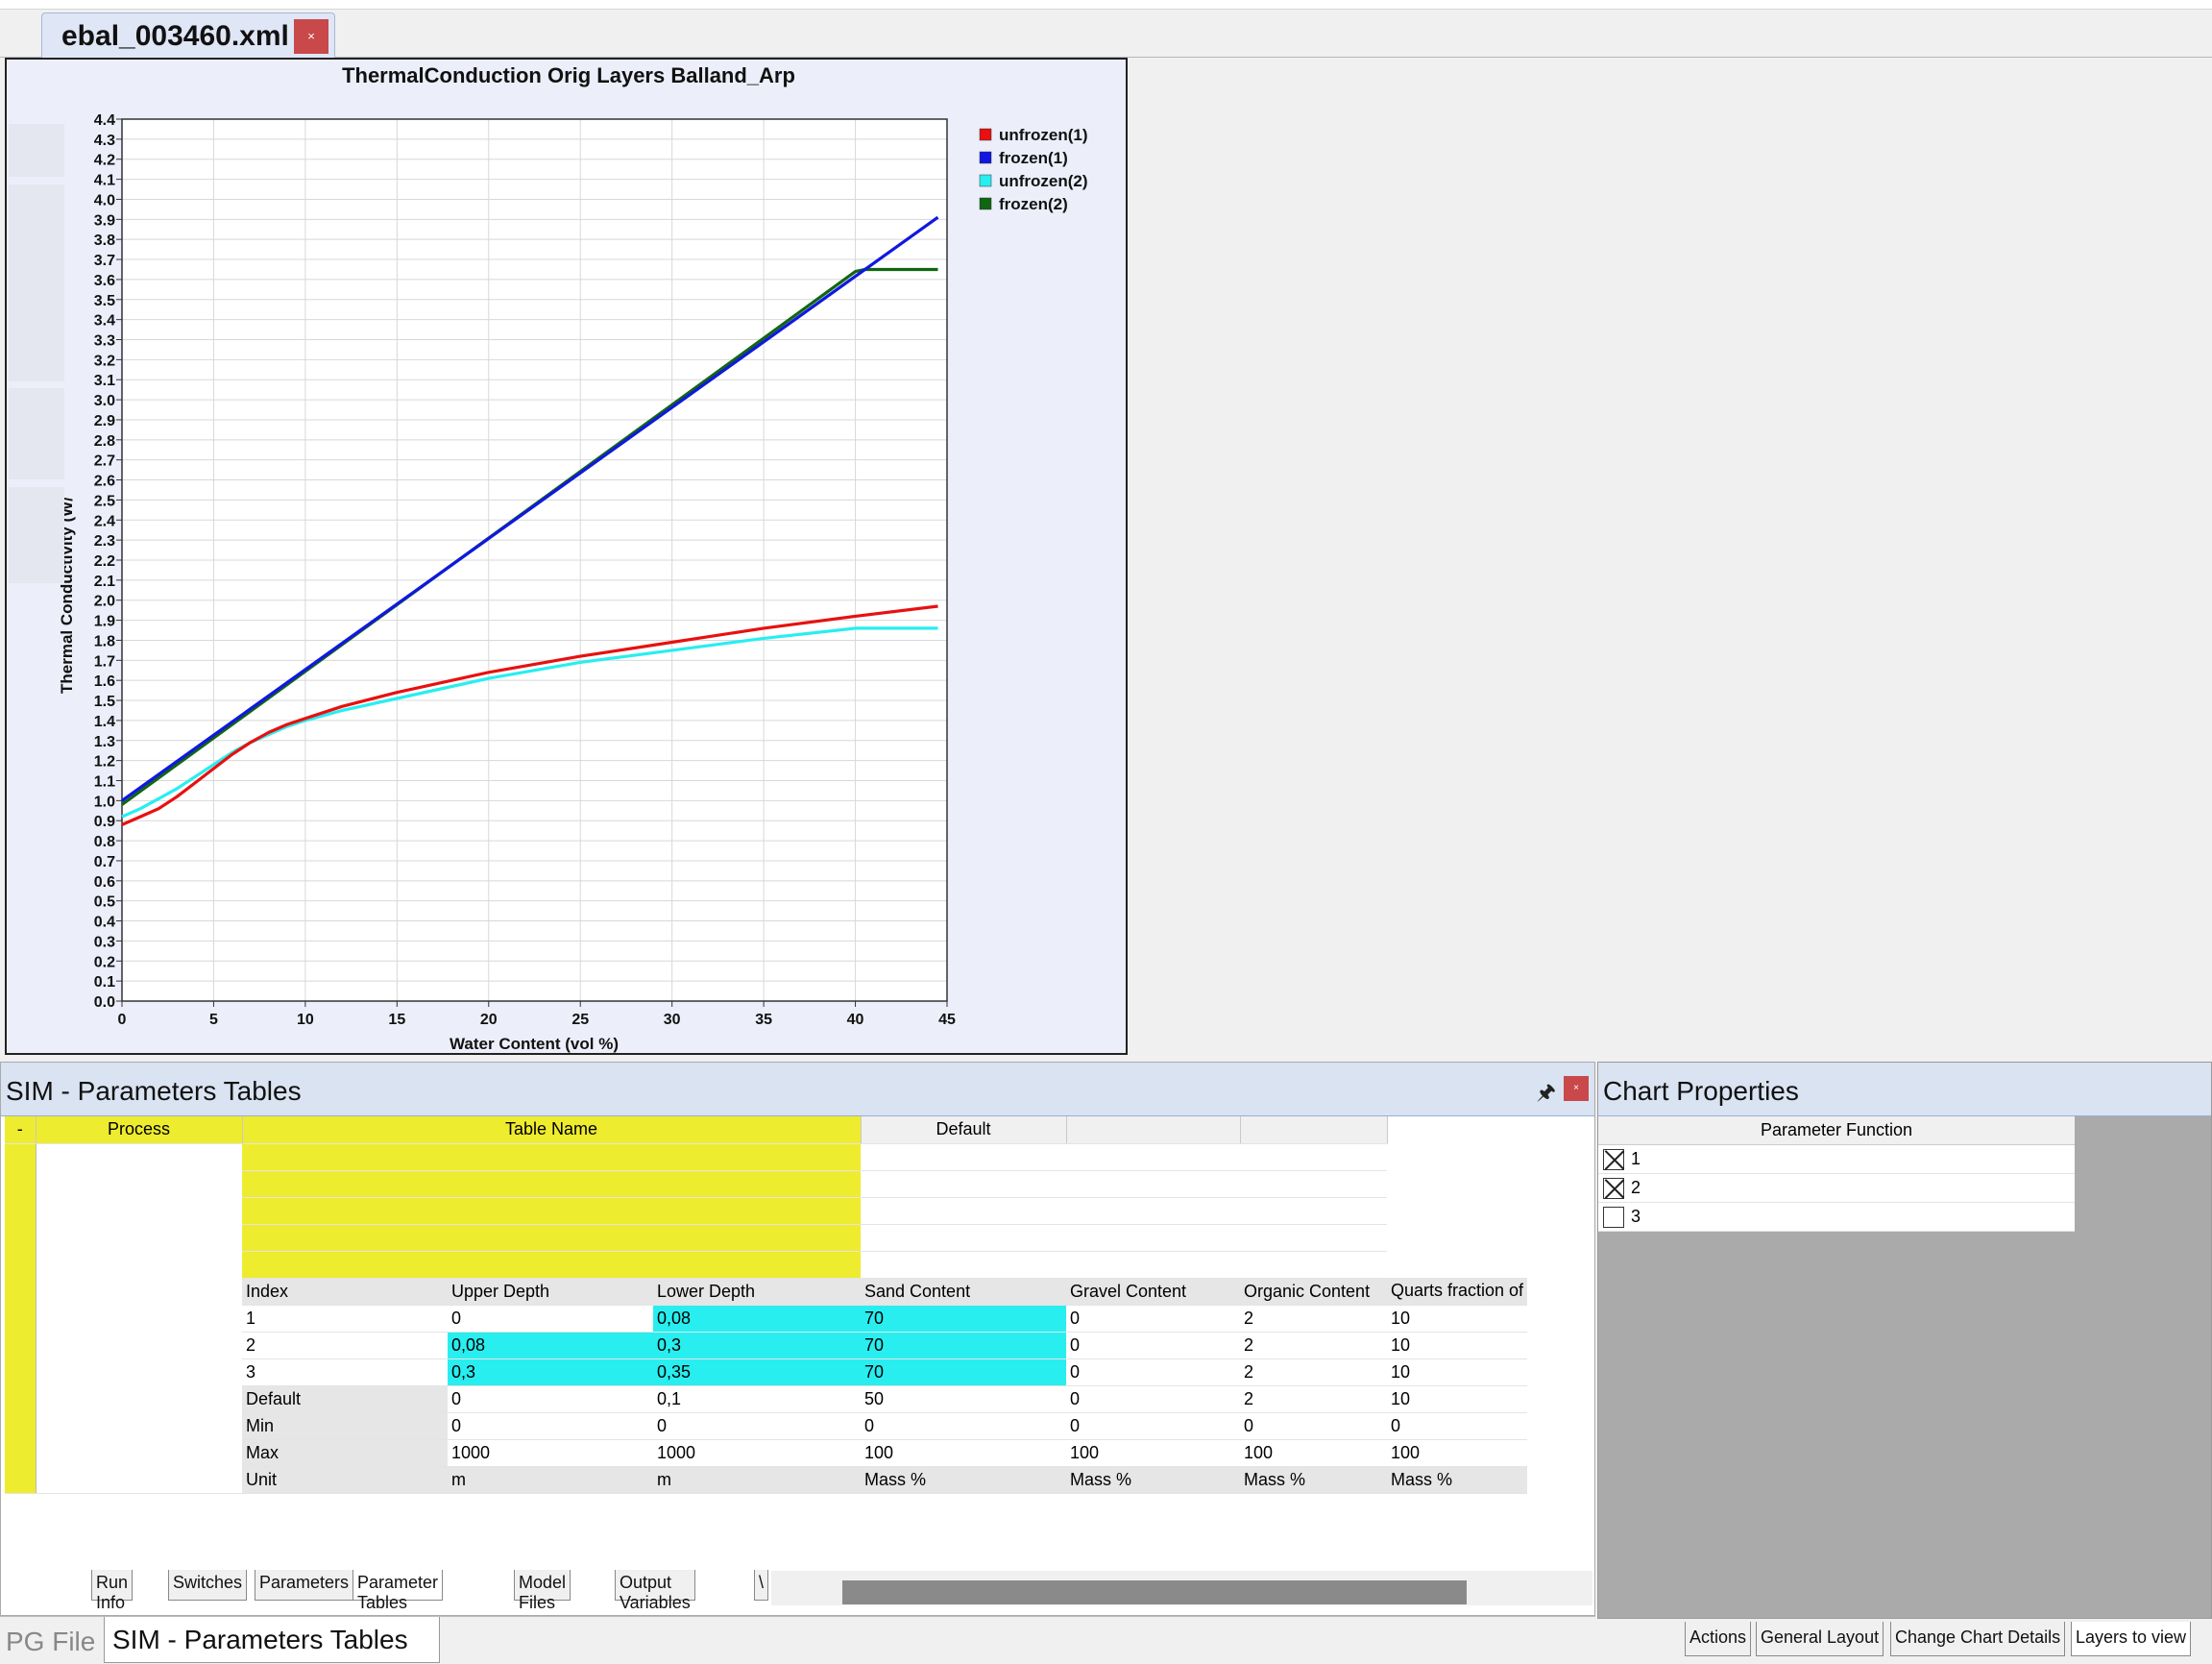 This screenshot has width=2212, height=1664. What do you see at coordinates (1576, 1088) in the screenshot?
I see `close-panel-icon: ×` at bounding box center [1576, 1088].